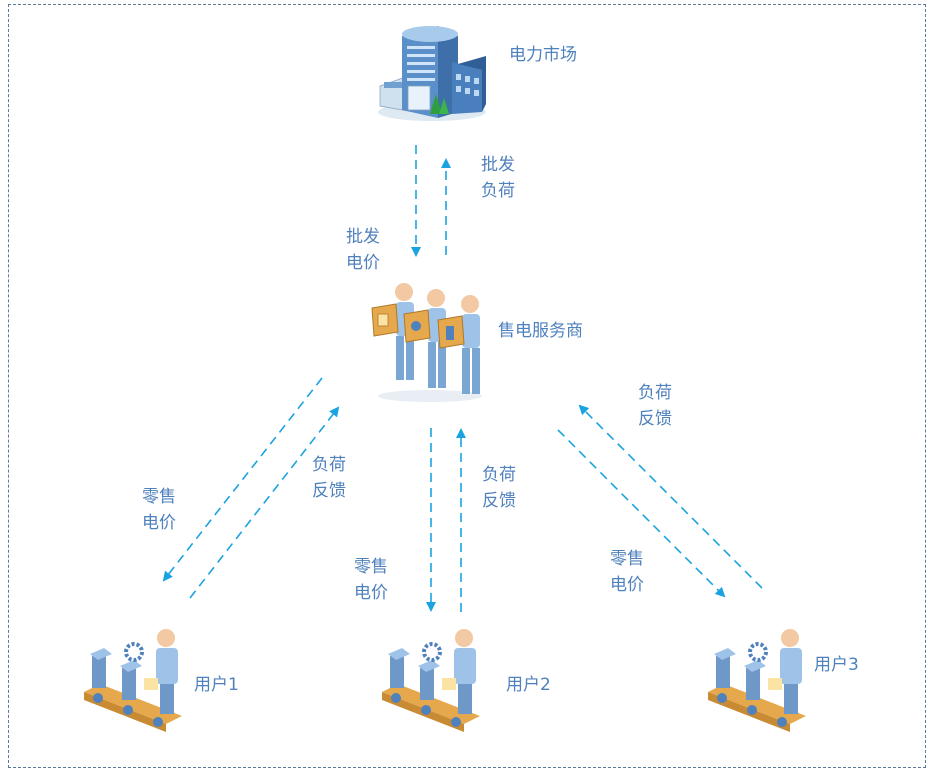 Image resolution: width=933 pixels, height=777 pixels. I want to click on edge-label-user2-to-retailer: 负荷 反馈, so click(499, 488).